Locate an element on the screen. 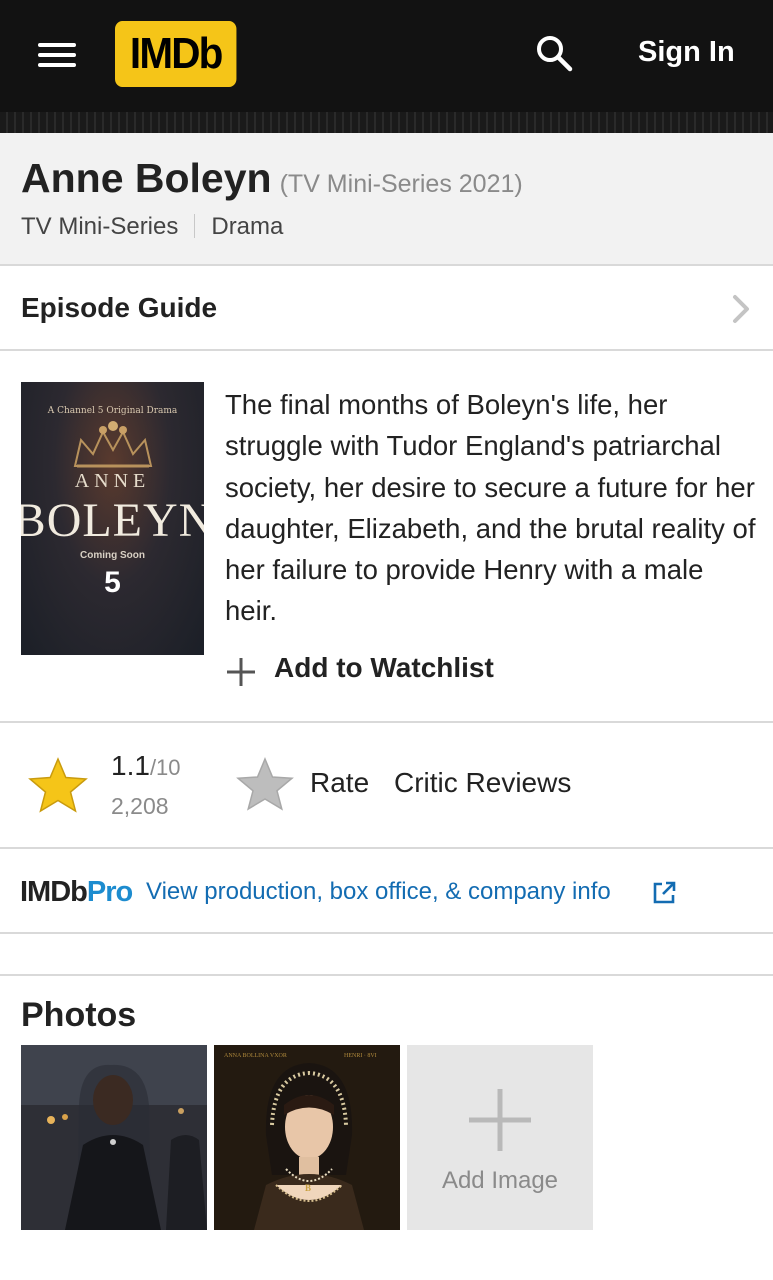 The width and height of the screenshot is (773, 1280). rating-count: 2,208 is located at coordinates (140, 806).